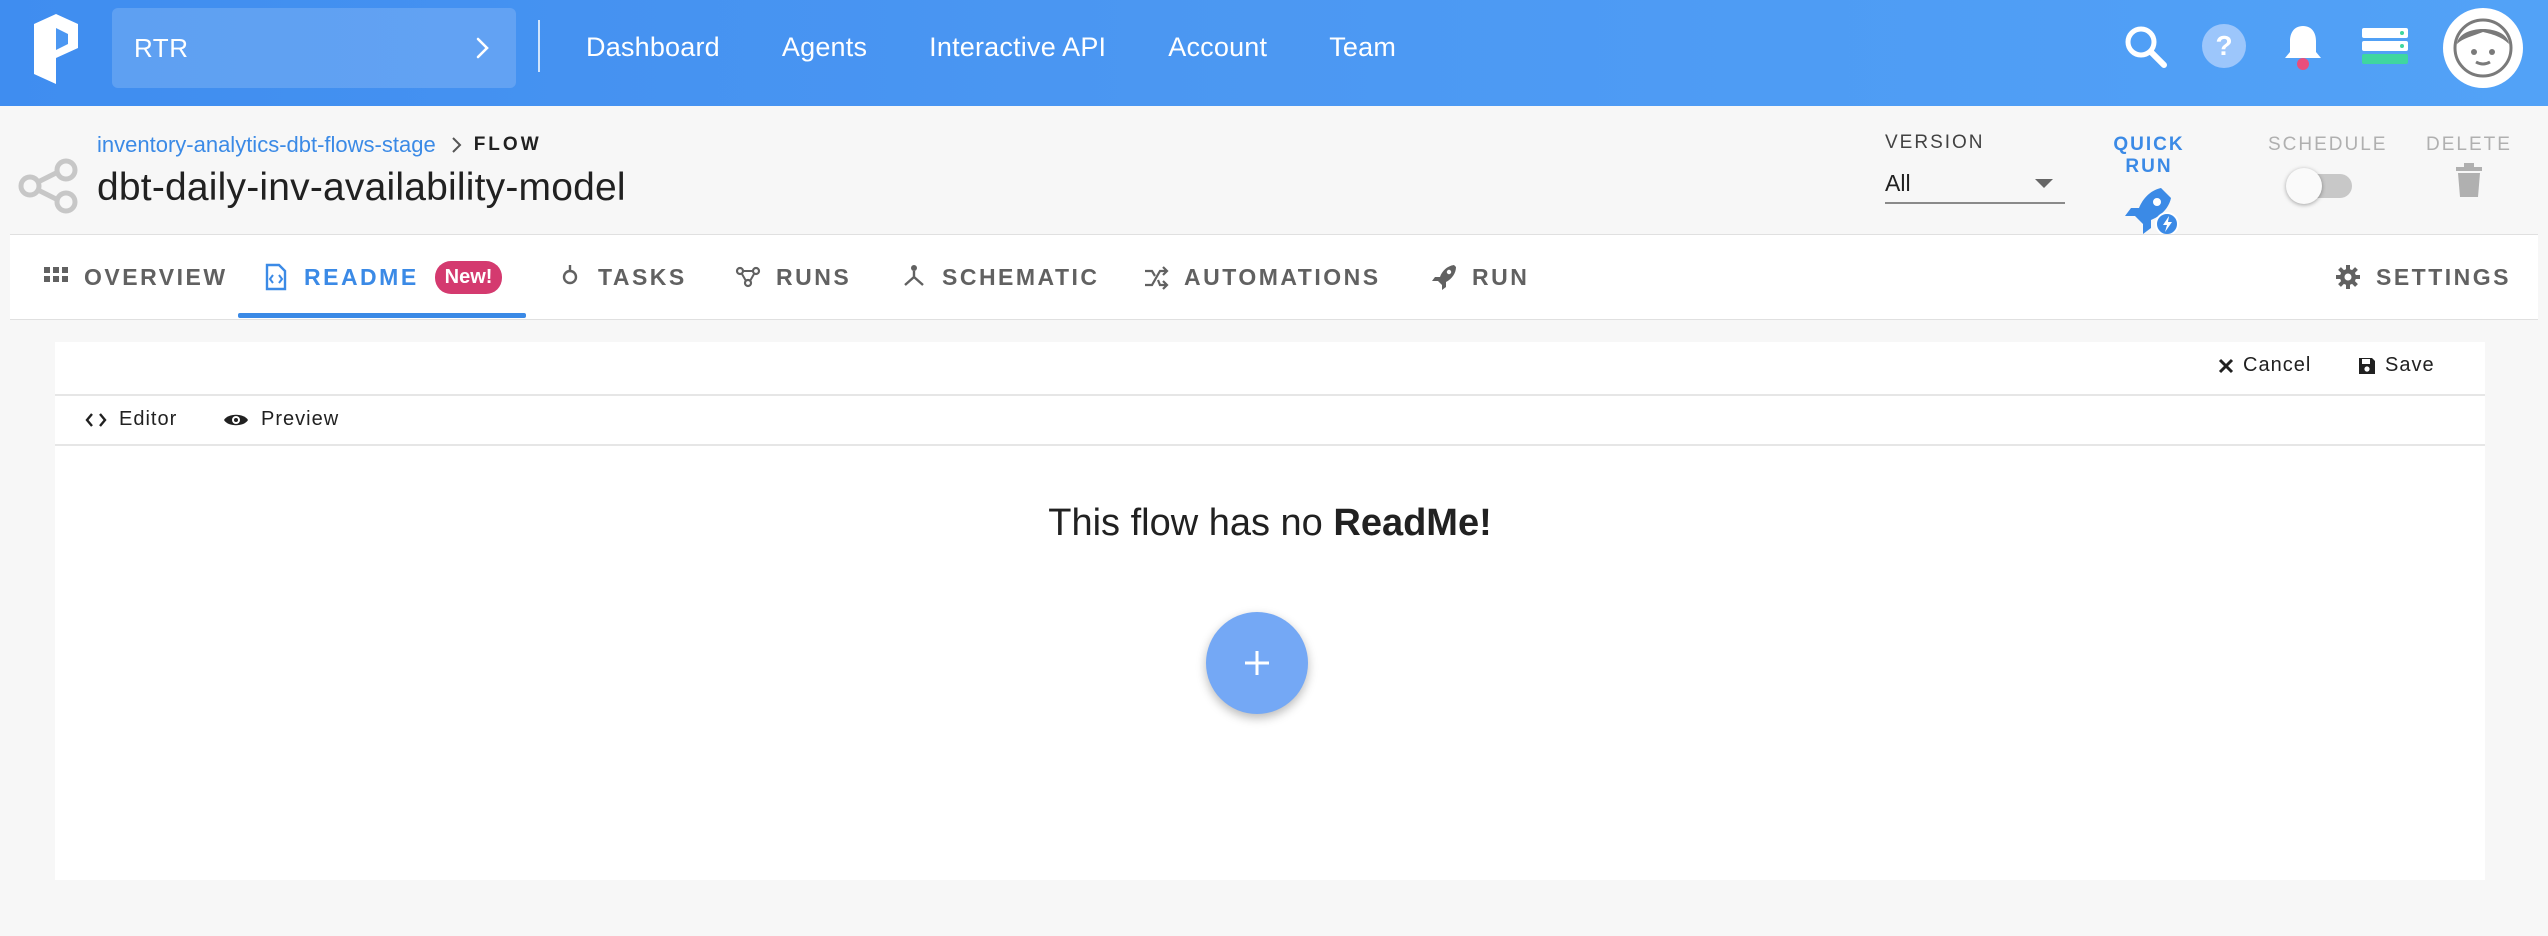  What do you see at coordinates (1191, 523) in the screenshot?
I see `empty-message-prefix: This flow has no` at bounding box center [1191, 523].